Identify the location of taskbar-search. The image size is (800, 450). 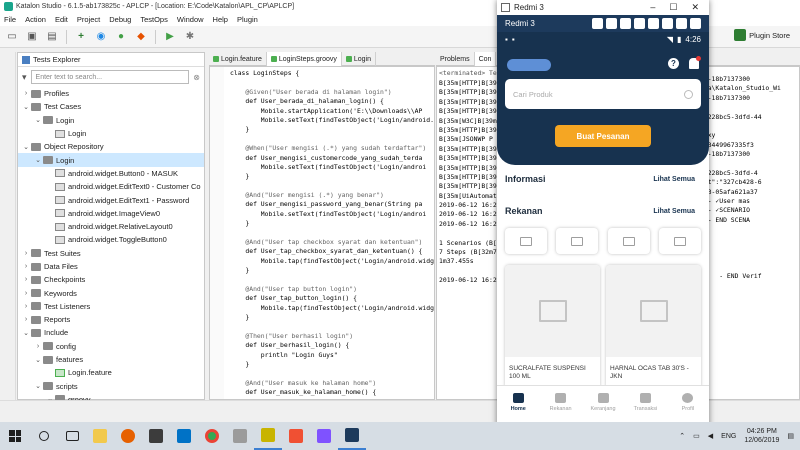
(44, 436).